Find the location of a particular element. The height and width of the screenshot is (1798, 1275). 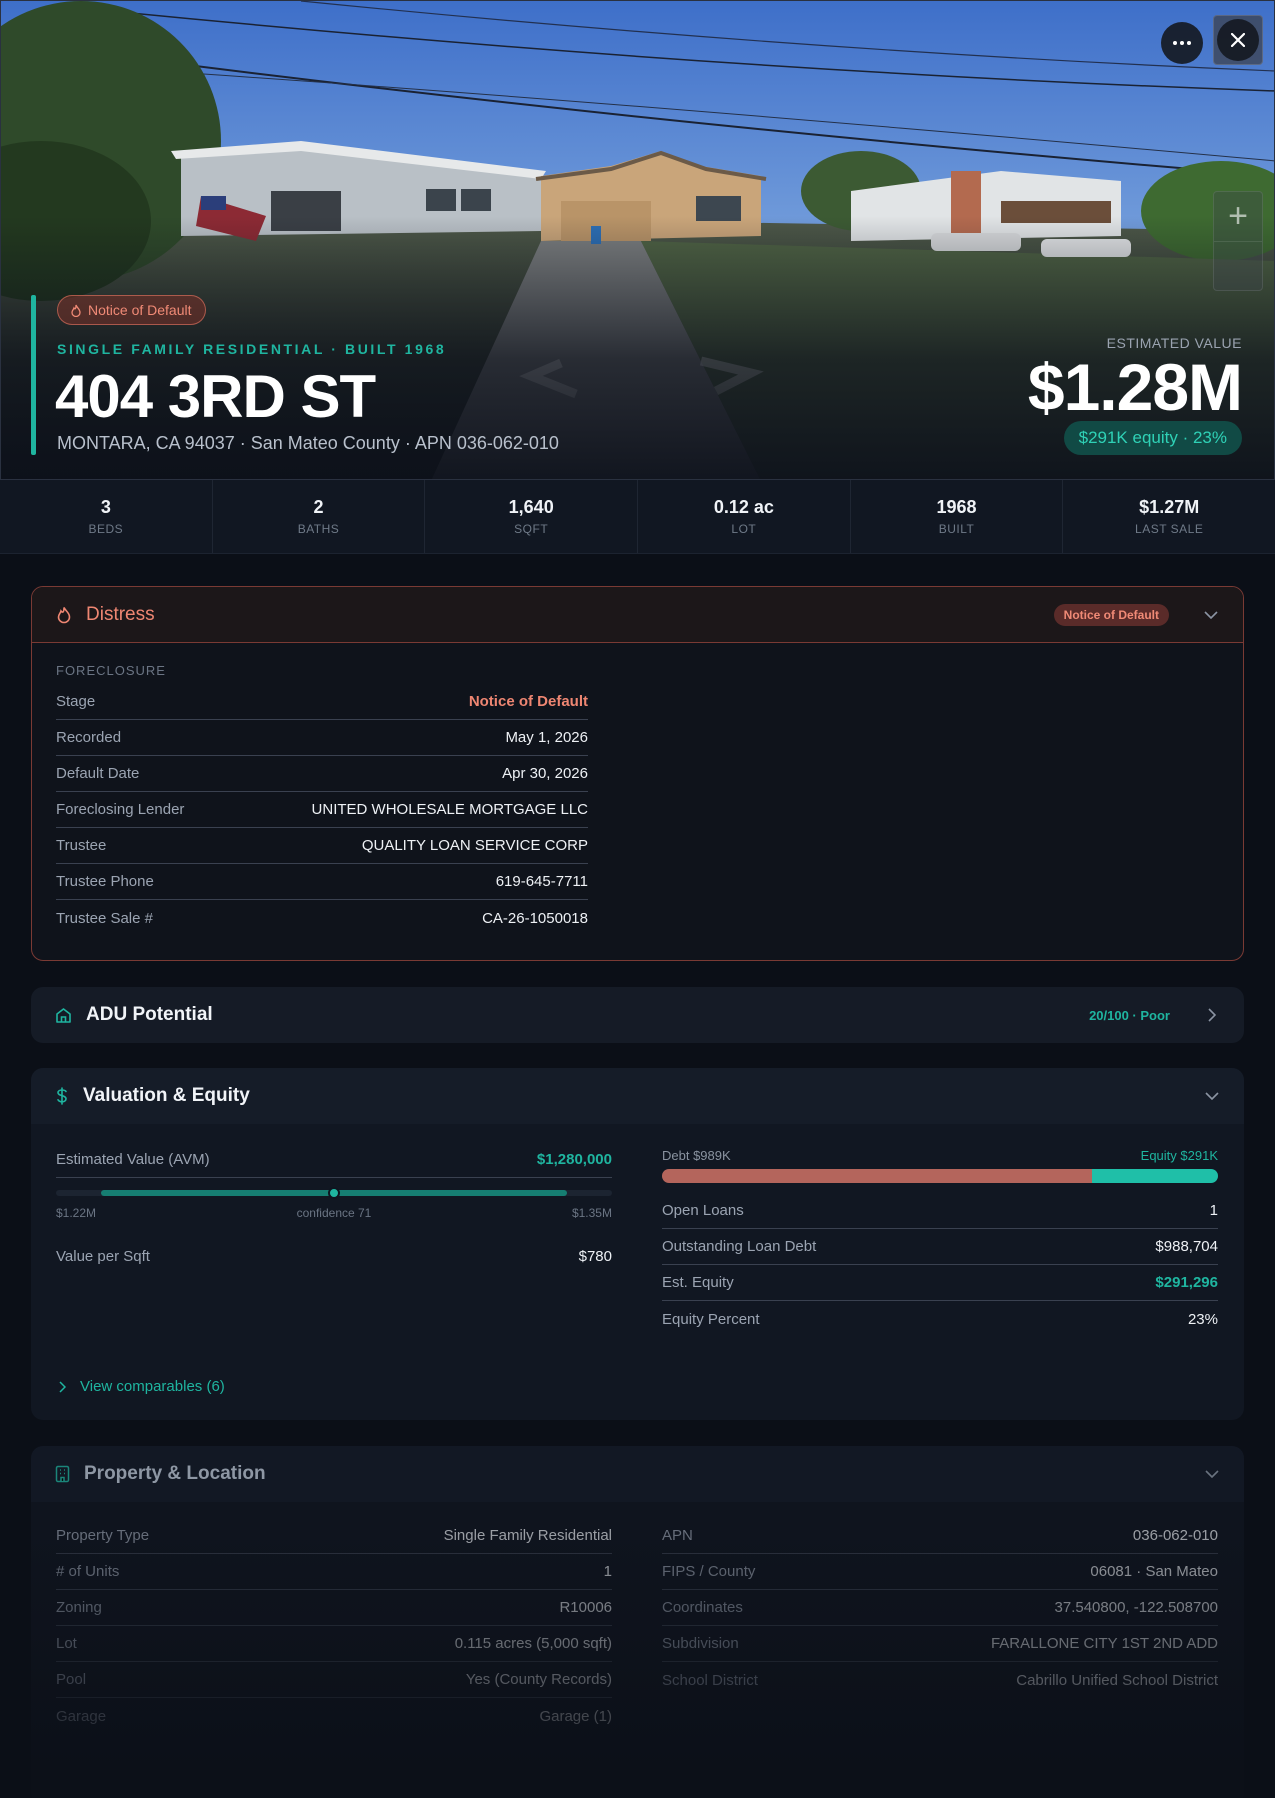

row-zoning: Zoning R10006 is located at coordinates (334, 1608).